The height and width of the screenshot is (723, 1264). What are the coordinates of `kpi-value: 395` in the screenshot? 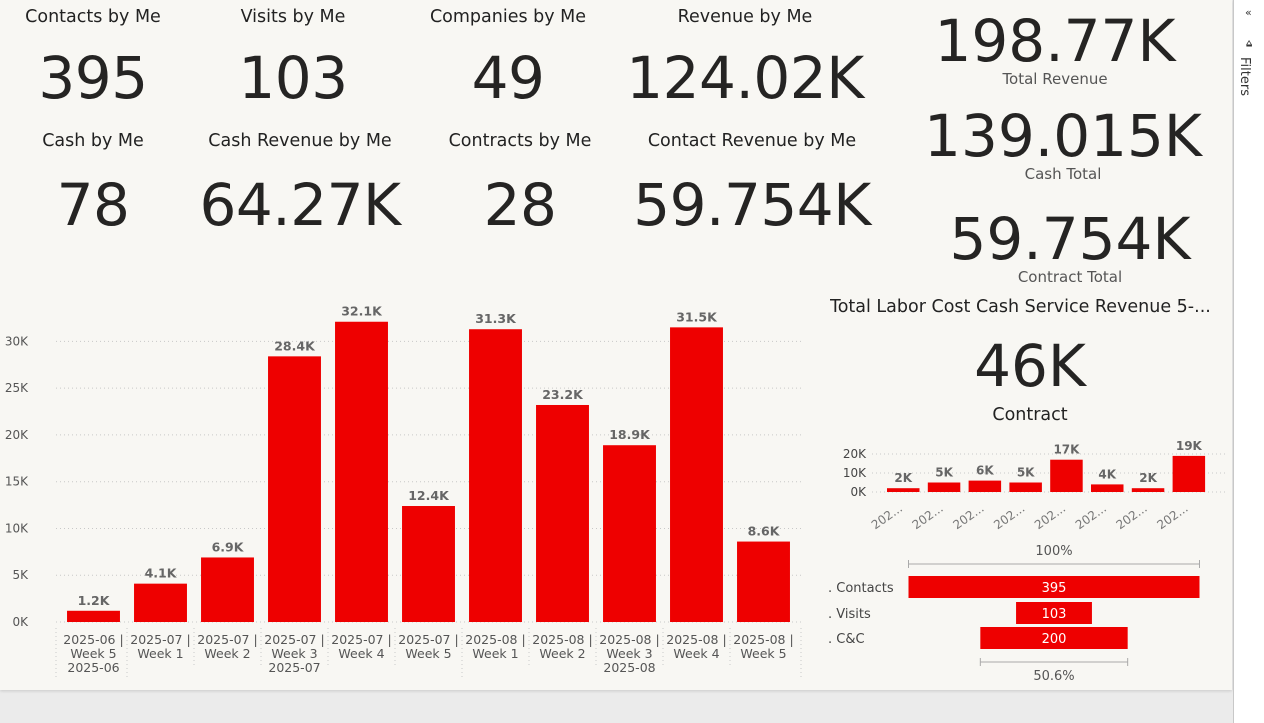 It's located at (93, 78).